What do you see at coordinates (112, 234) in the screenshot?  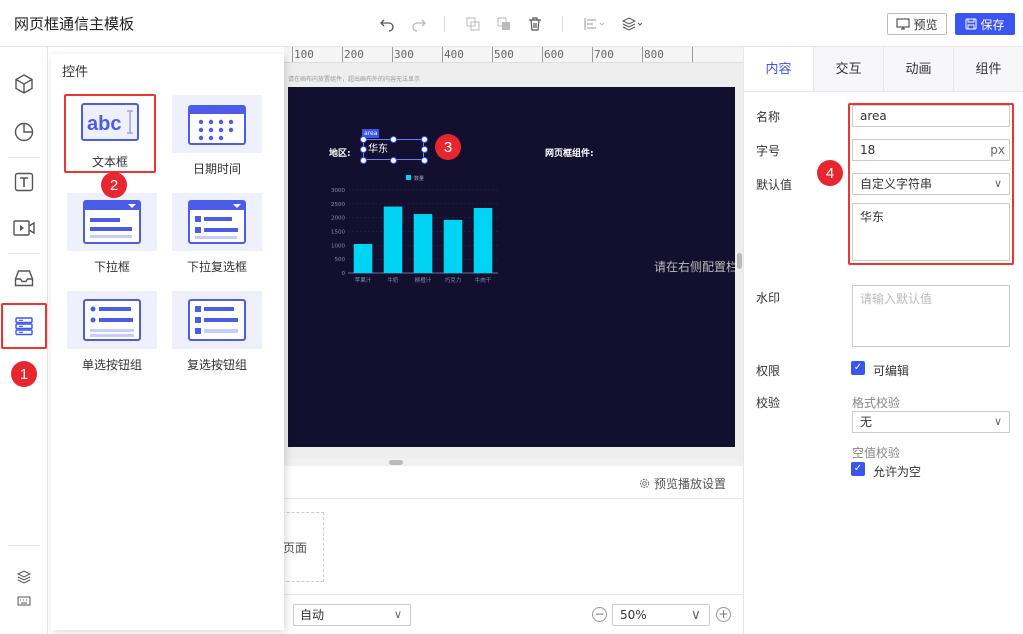 I see `widget-dropdown: 下拉框` at bounding box center [112, 234].